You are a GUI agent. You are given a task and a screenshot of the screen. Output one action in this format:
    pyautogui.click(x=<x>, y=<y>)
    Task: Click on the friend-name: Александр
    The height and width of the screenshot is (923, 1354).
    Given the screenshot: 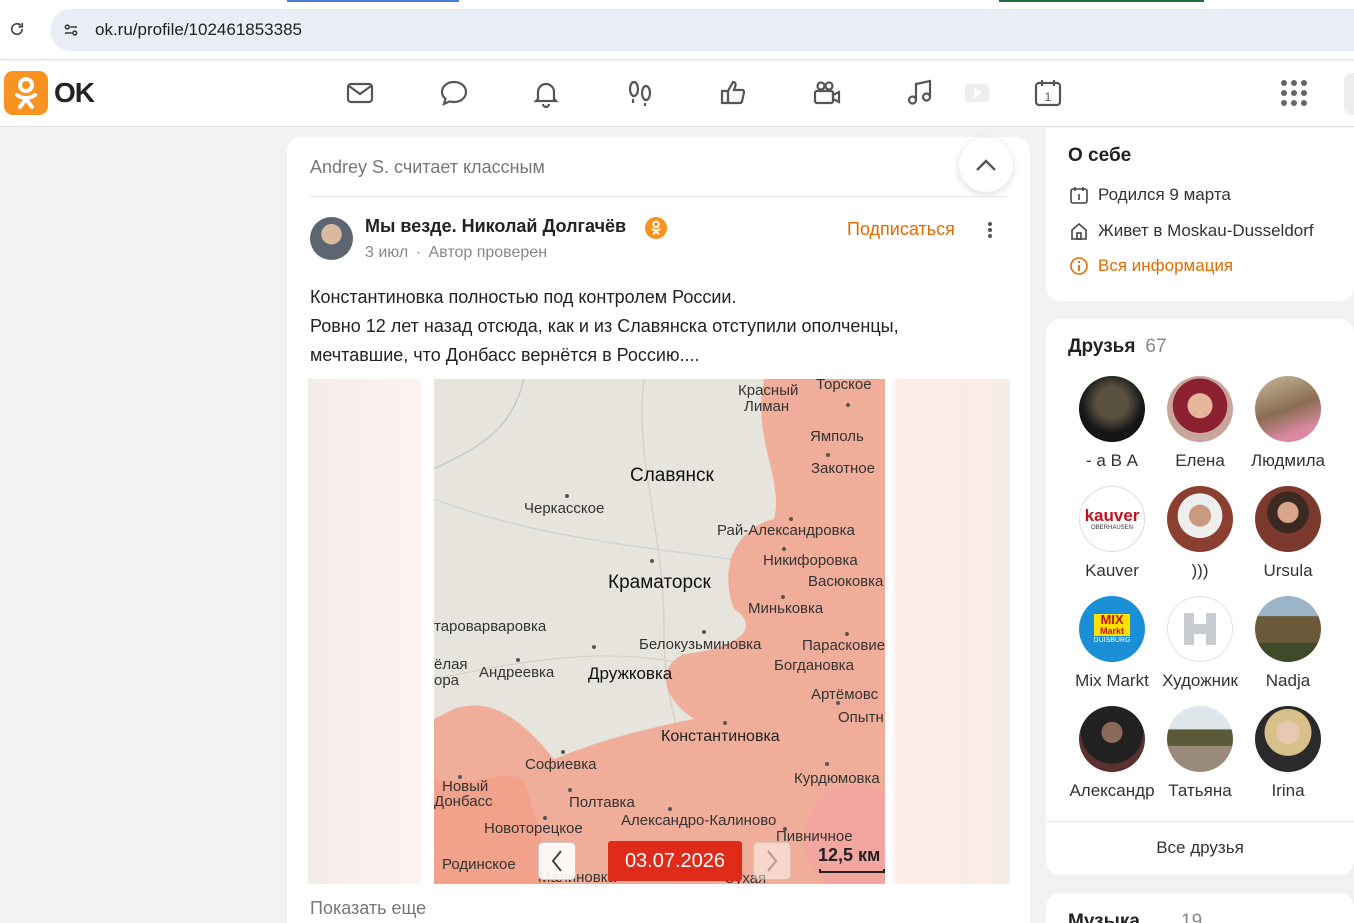 What is the action you would take?
    pyautogui.click(x=1112, y=791)
    